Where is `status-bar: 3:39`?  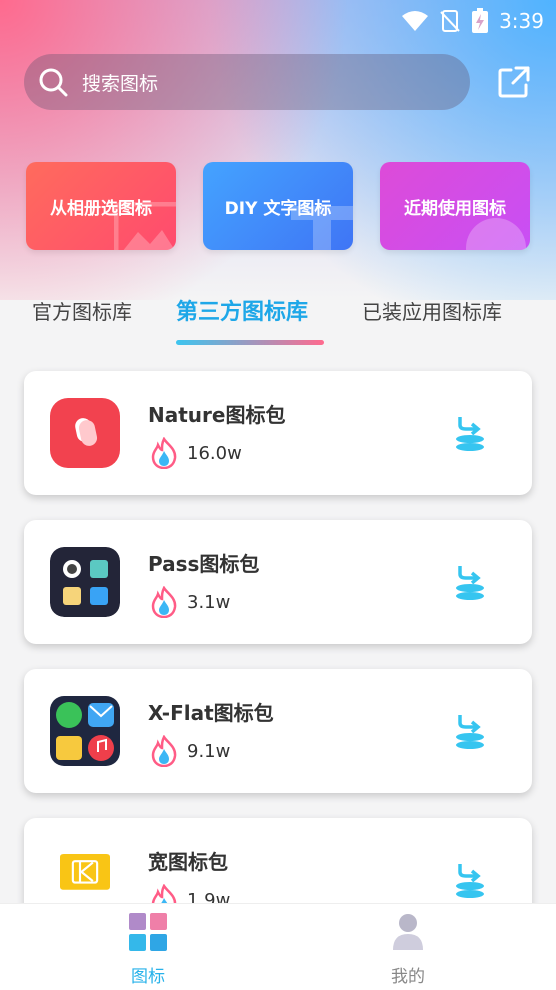 status-bar: 3:39 is located at coordinates (278, 21).